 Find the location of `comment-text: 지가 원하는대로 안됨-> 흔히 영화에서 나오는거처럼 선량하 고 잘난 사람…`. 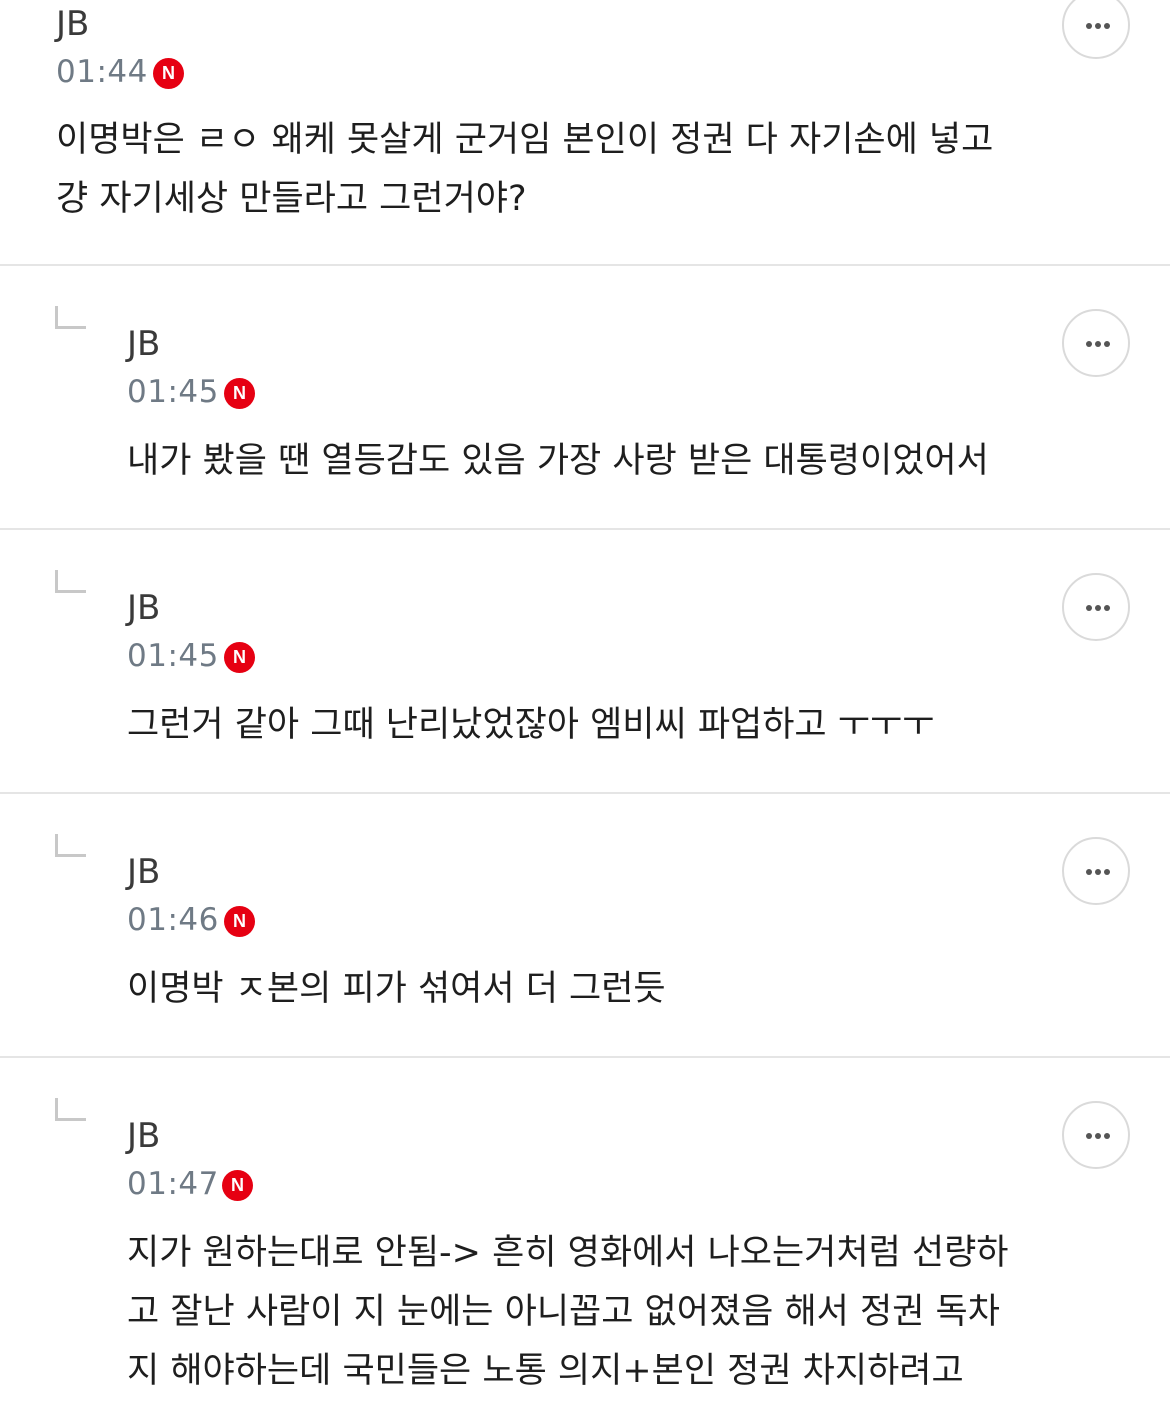

comment-text: 지가 원하는대로 안됨-> 흔히 영화에서 나오는거처럼 선량하 고 잘난 사람… is located at coordinates (568, 1312).